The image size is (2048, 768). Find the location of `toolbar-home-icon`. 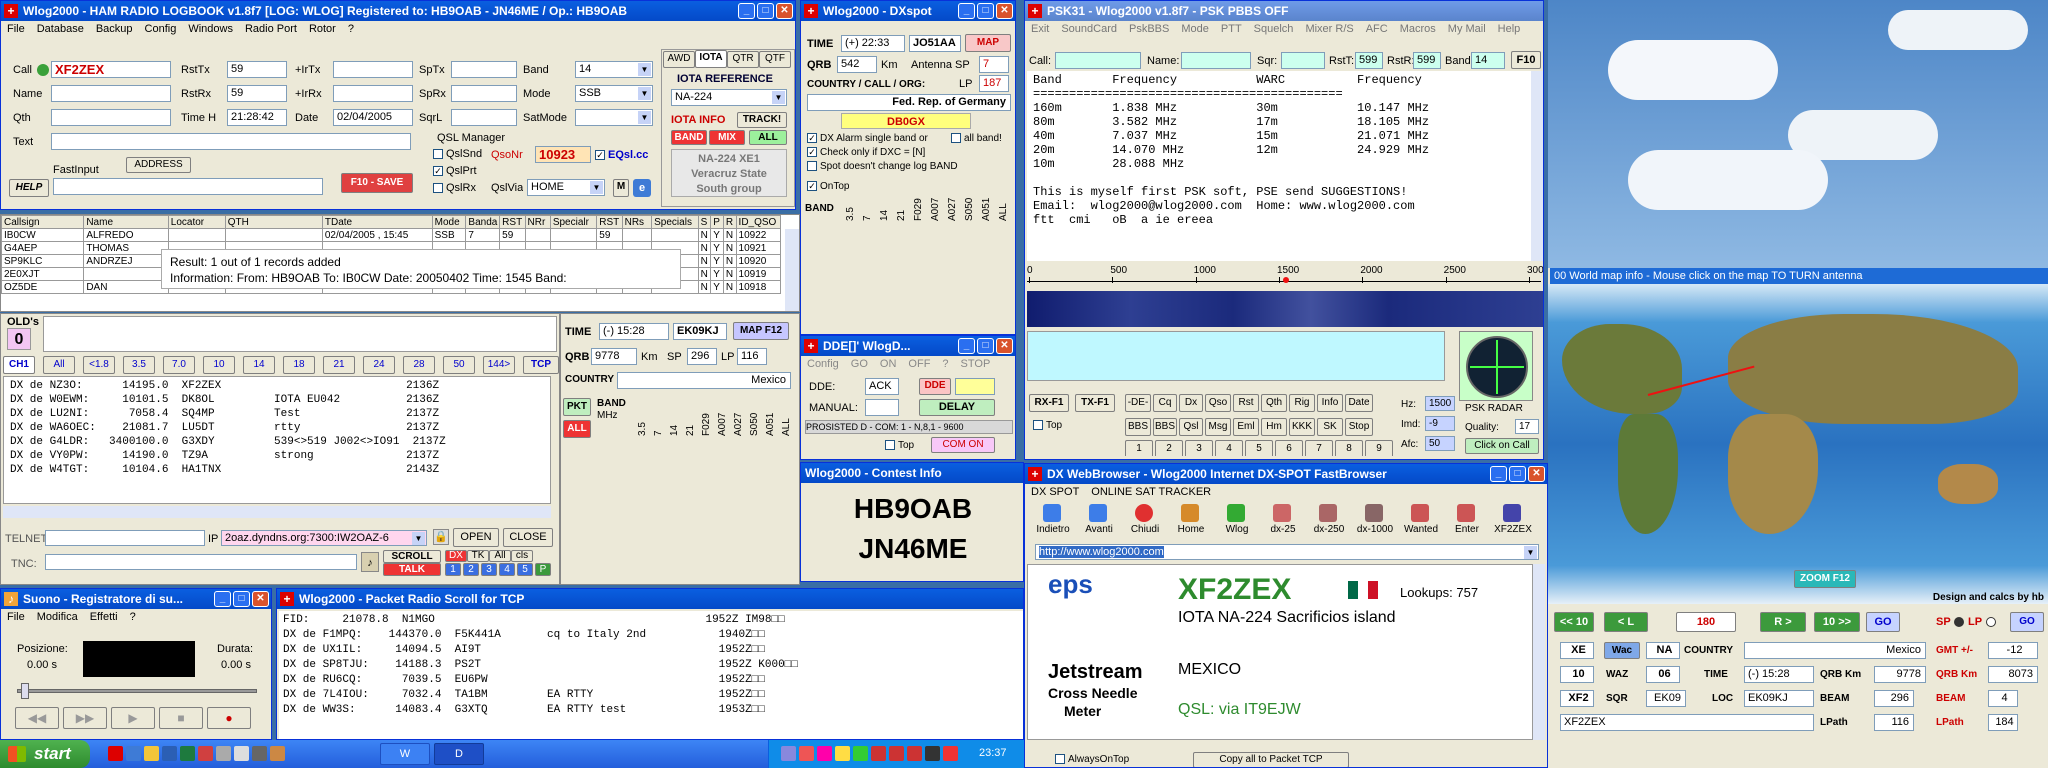

toolbar-home-icon is located at coordinates (1190, 513).